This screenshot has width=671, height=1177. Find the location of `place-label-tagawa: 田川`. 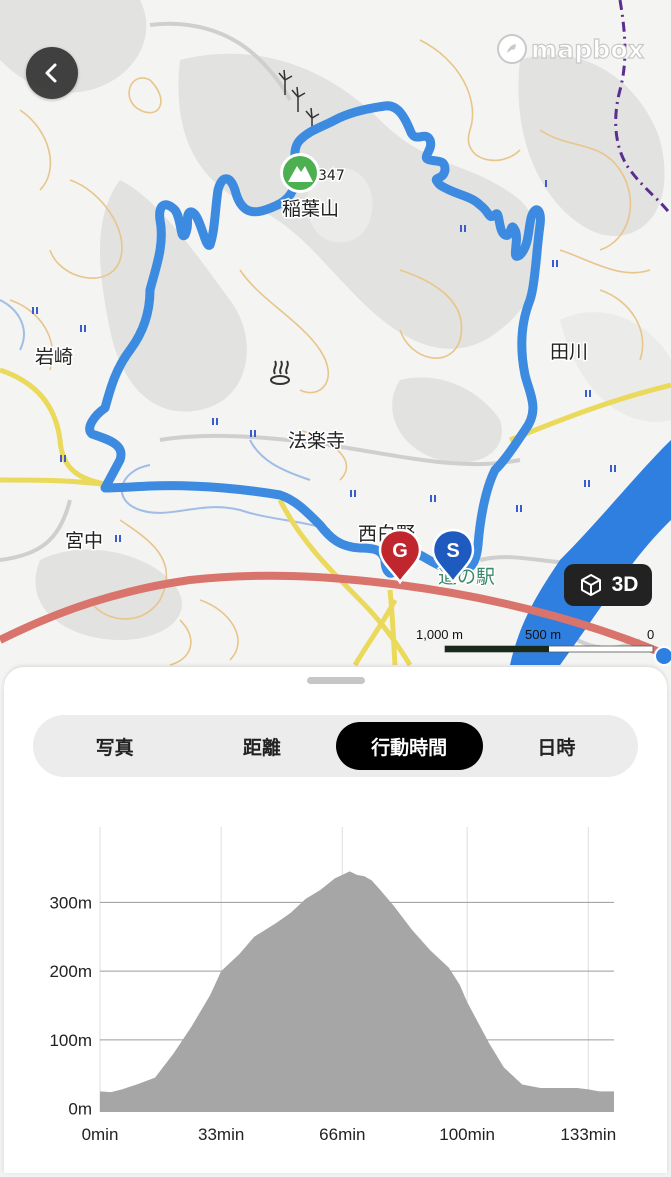

place-label-tagawa: 田川 is located at coordinates (569, 352).